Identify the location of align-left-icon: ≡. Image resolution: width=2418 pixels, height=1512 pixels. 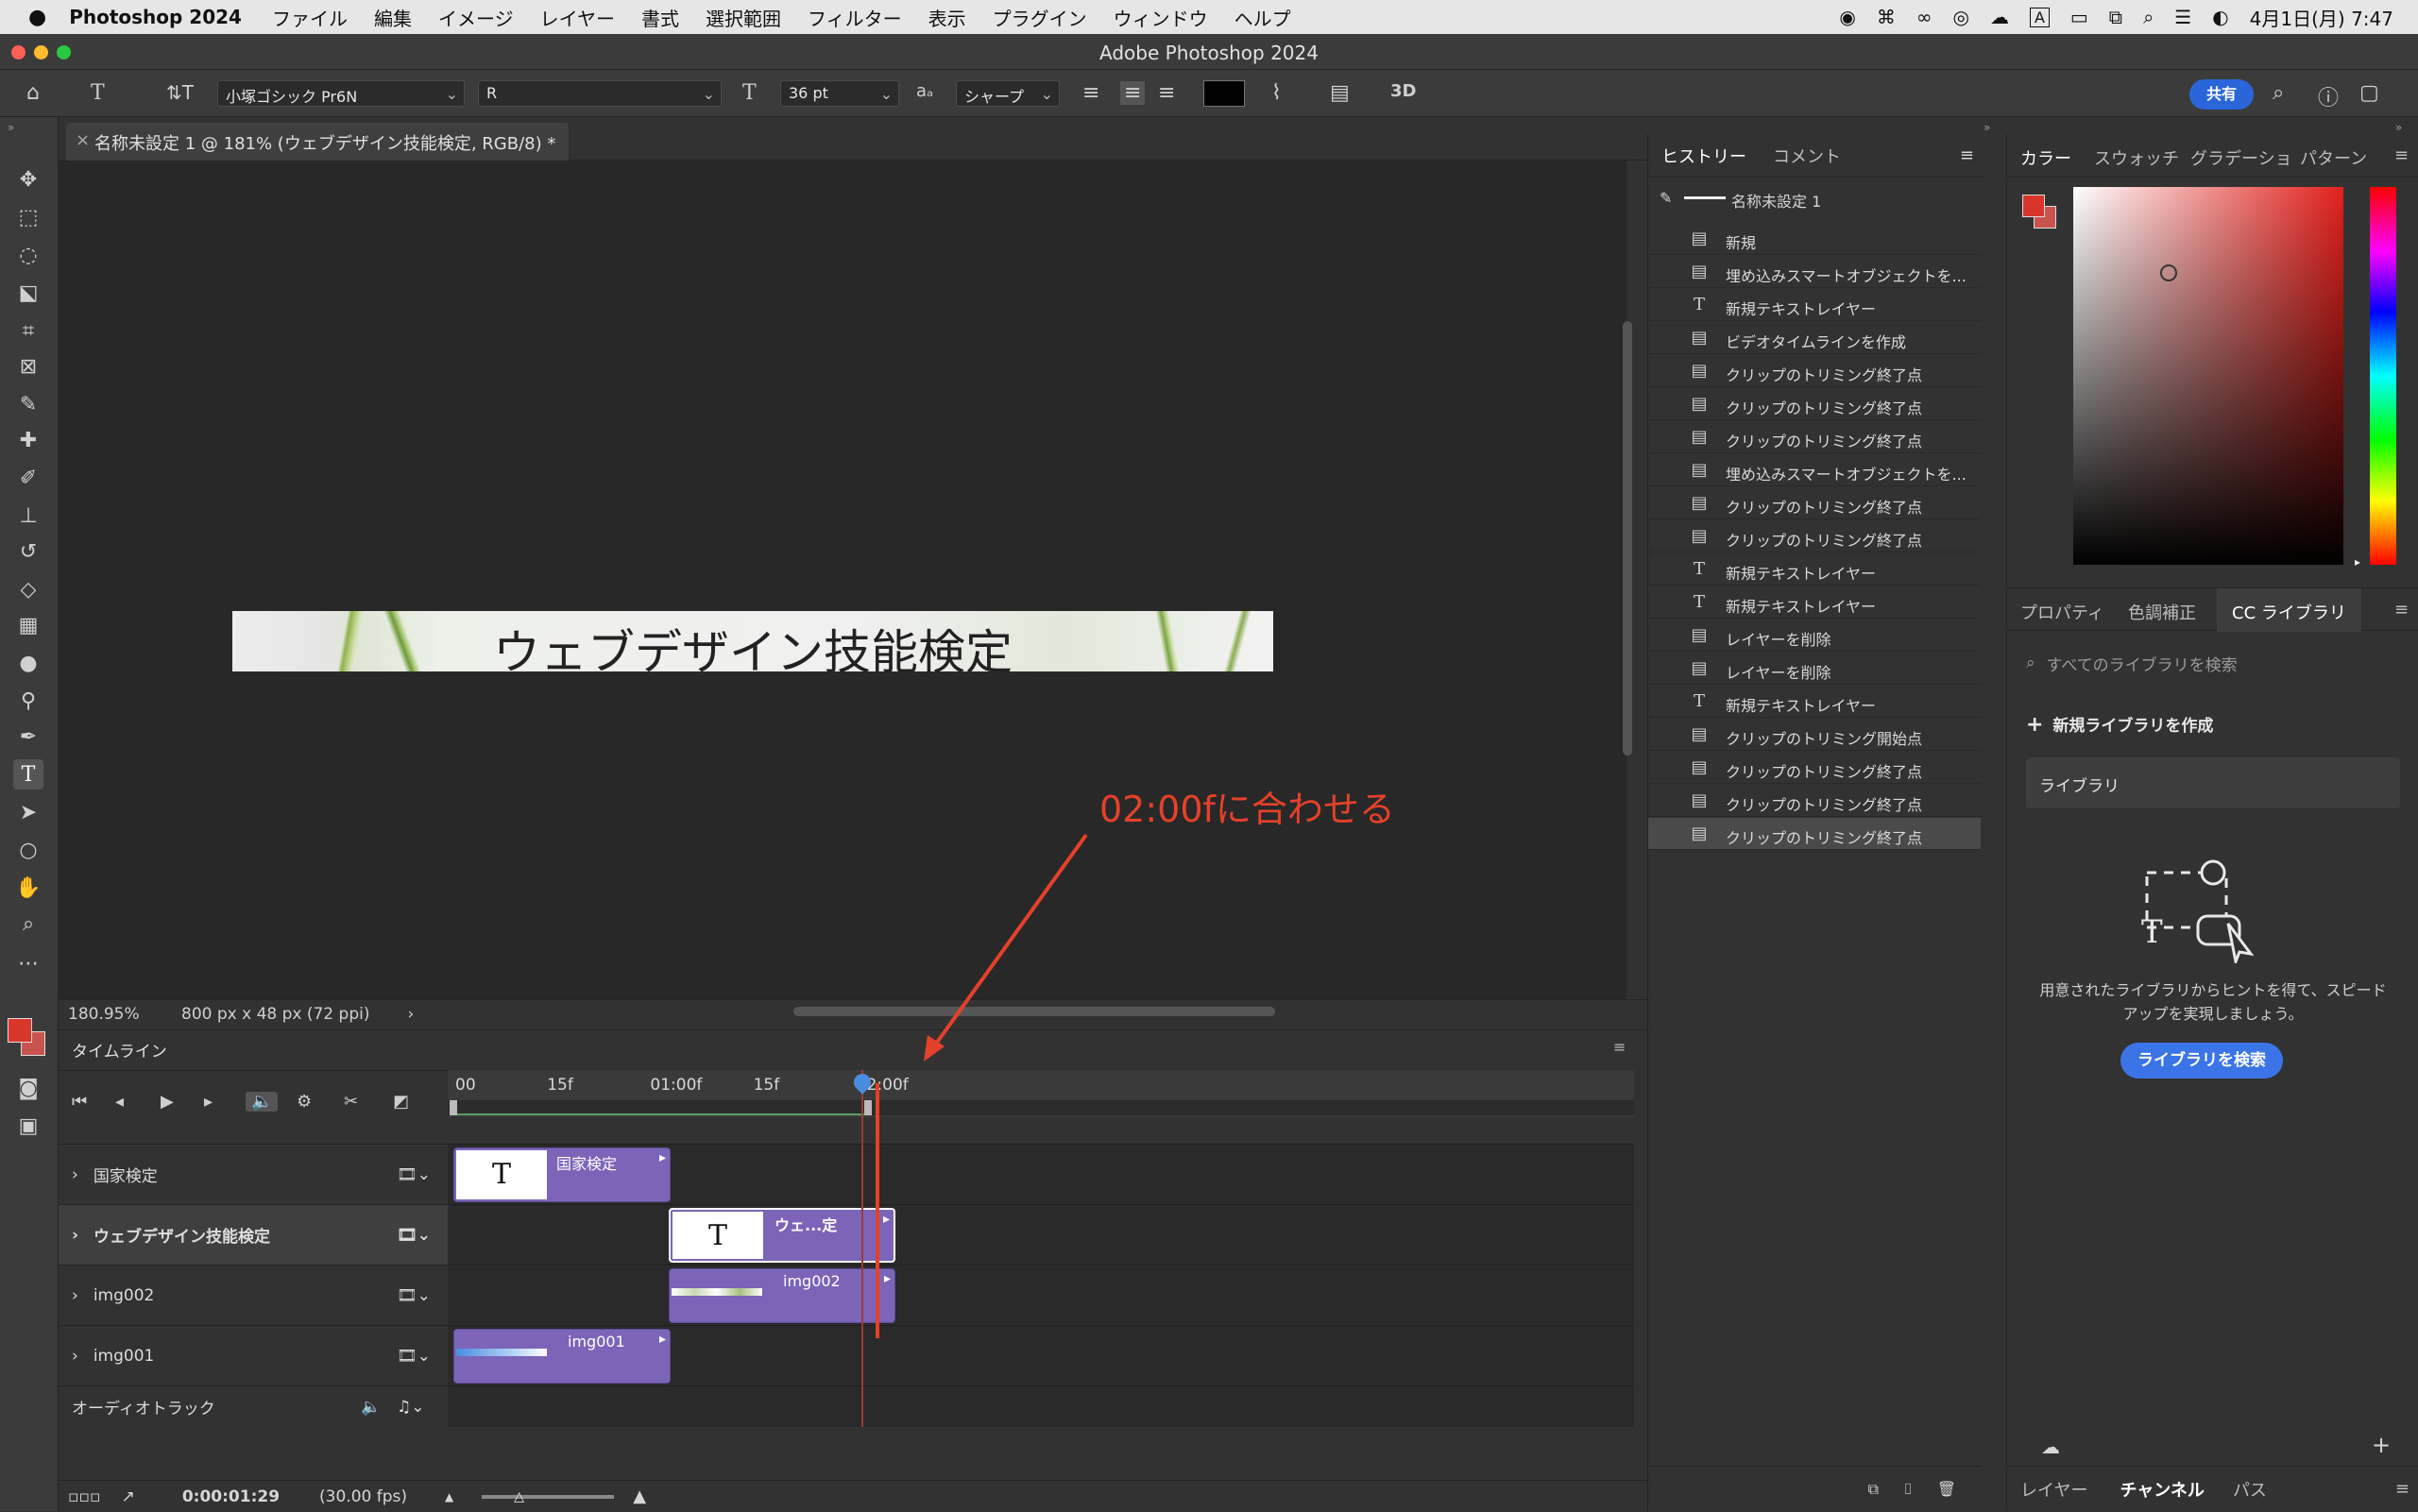
(1090, 93).